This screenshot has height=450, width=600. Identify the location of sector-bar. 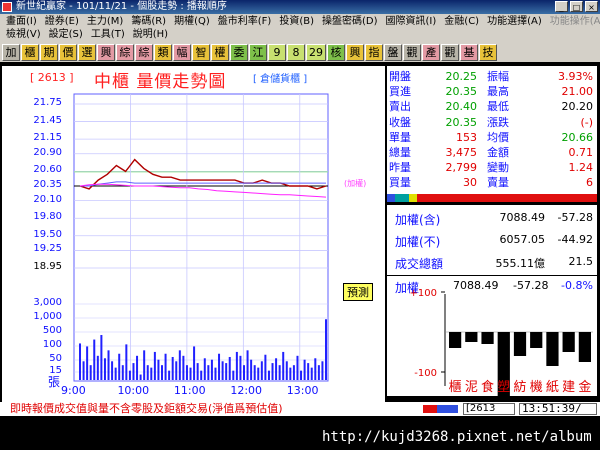
(455, 340).